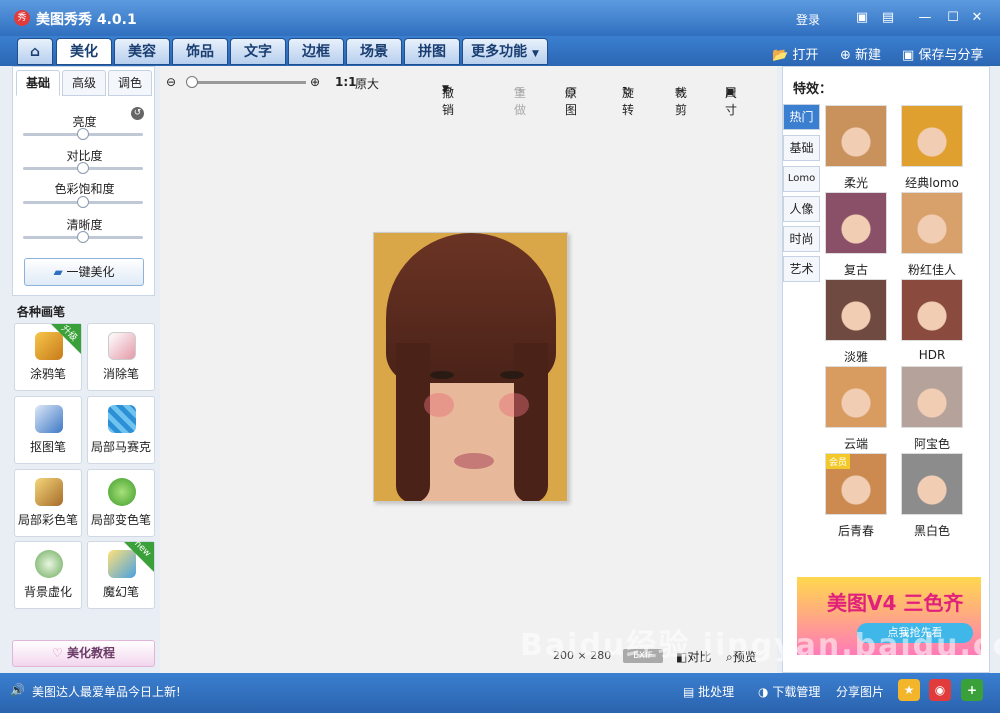  I want to click on tab-text: 文字, so click(258, 51).